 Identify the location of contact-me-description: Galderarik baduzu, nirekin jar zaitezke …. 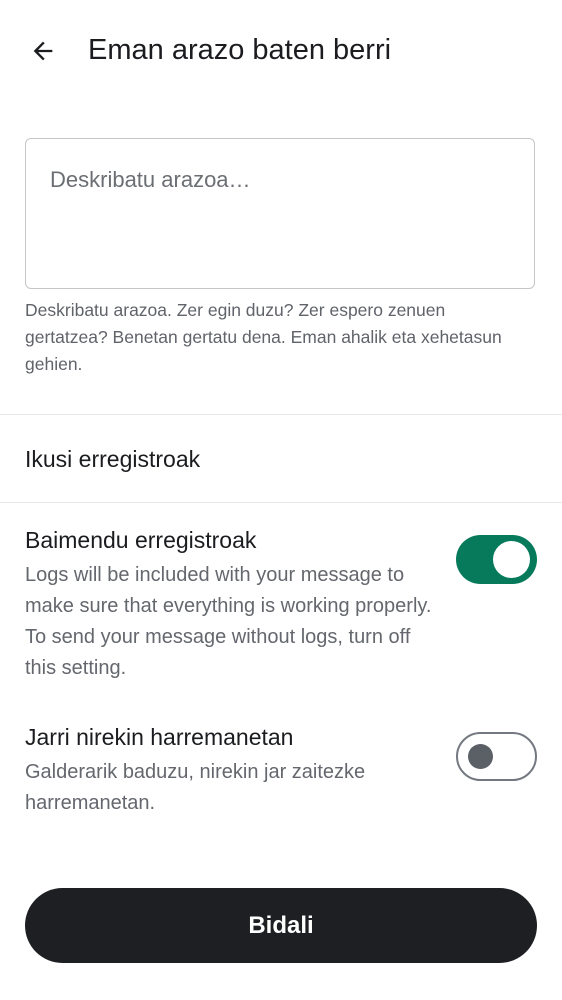
(195, 787).